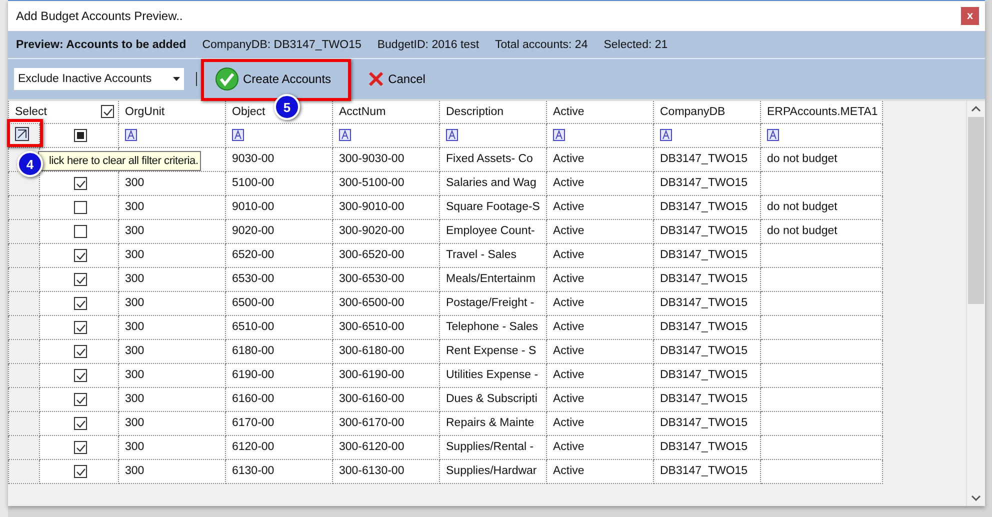  Describe the element at coordinates (371, 447) in the screenshot. I see `table-cell: 300-6120-00` at that location.